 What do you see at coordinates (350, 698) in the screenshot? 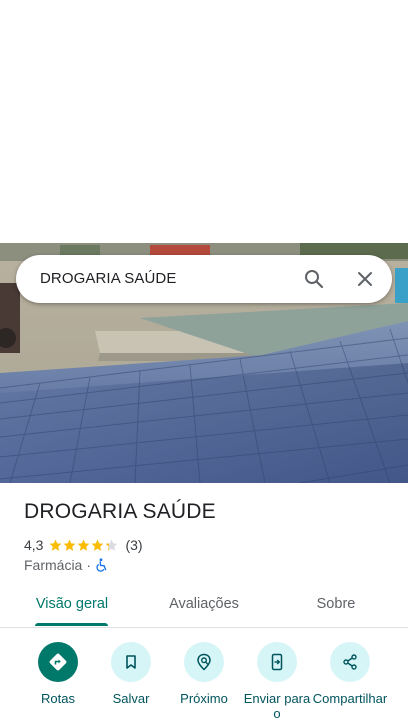
I see `share-label: Compartilhar` at bounding box center [350, 698].